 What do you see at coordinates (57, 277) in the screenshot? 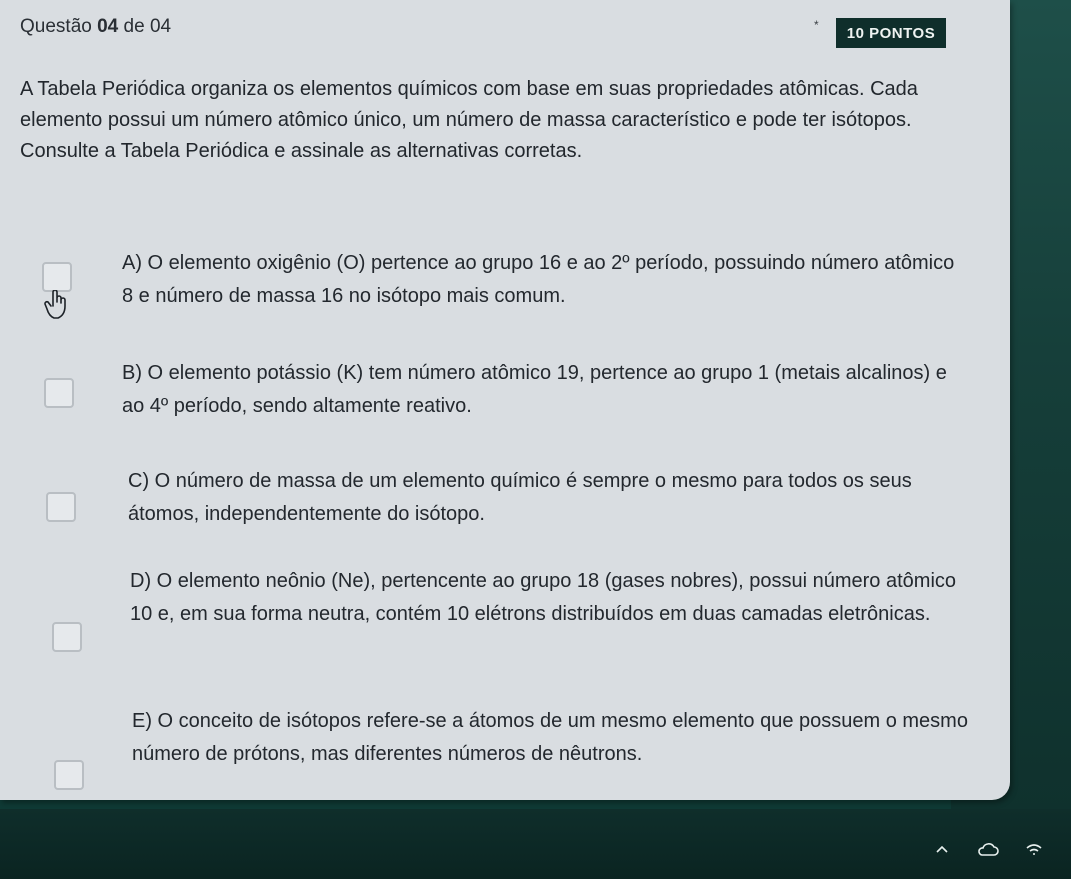
I see `option-a-checkbox` at bounding box center [57, 277].